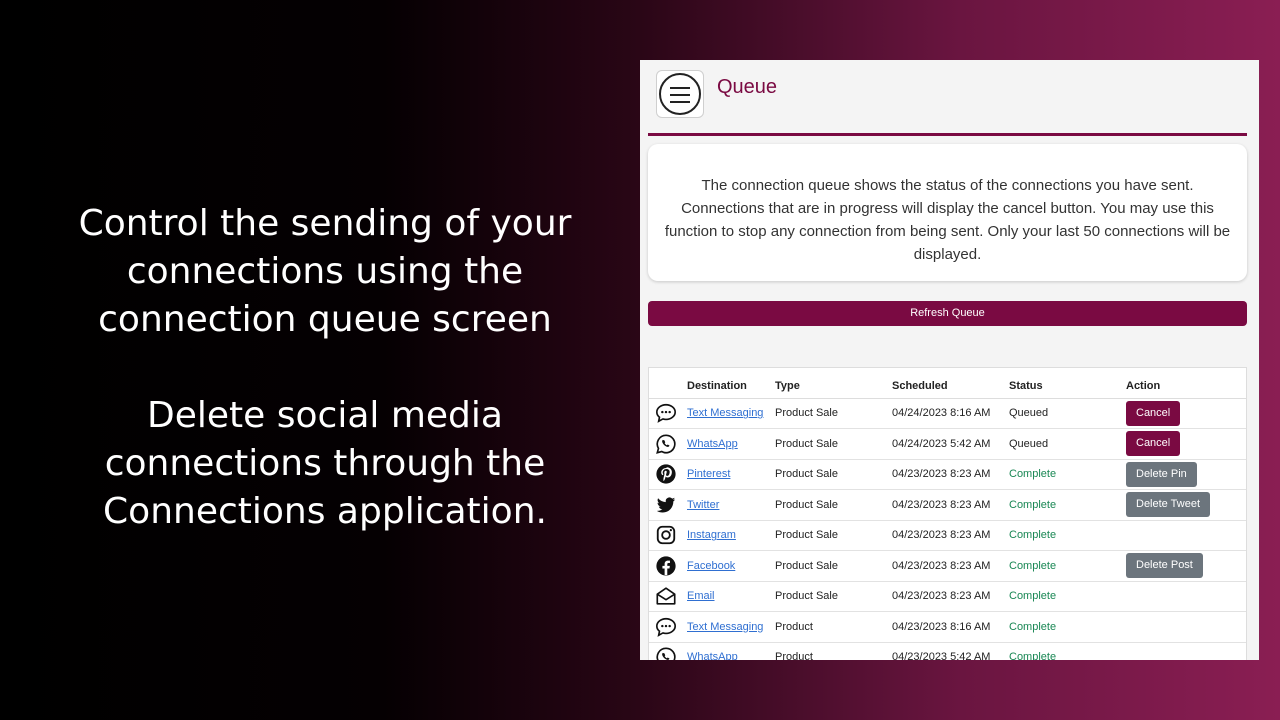 Image resolution: width=1280 pixels, height=720 pixels. I want to click on scheduled-cell: 04/24/2023 5:42 AM, so click(950, 444).